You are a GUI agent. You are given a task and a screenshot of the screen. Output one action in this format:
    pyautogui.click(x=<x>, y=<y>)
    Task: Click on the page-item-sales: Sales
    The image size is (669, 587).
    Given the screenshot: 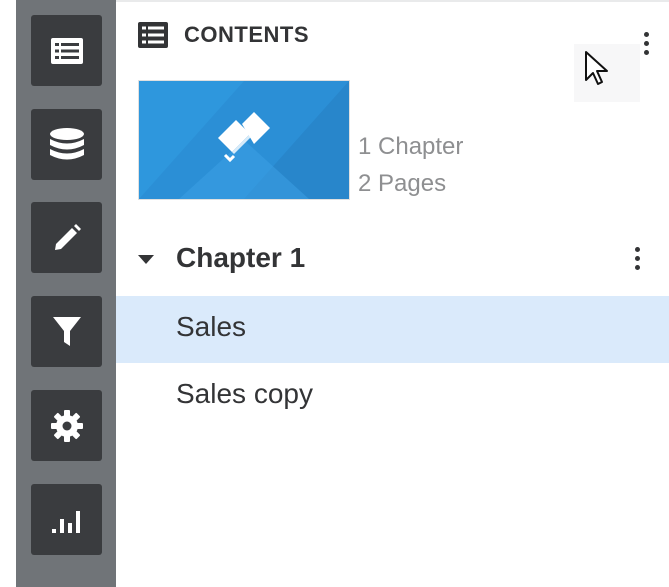 What is the action you would take?
    pyautogui.click(x=392, y=329)
    